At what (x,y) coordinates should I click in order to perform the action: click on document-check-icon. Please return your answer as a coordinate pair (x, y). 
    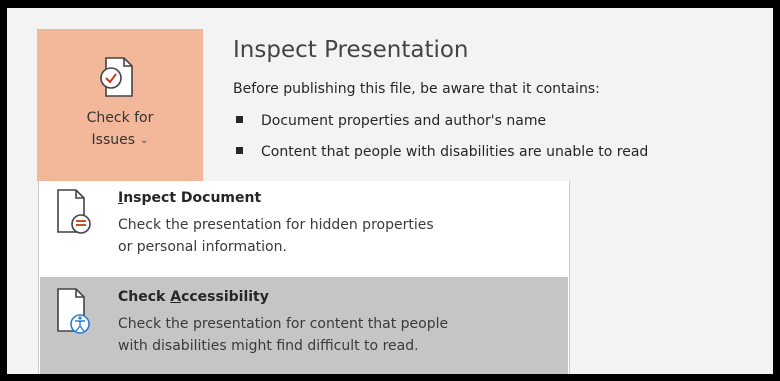
    Looking at the image, I should click on (116, 77).